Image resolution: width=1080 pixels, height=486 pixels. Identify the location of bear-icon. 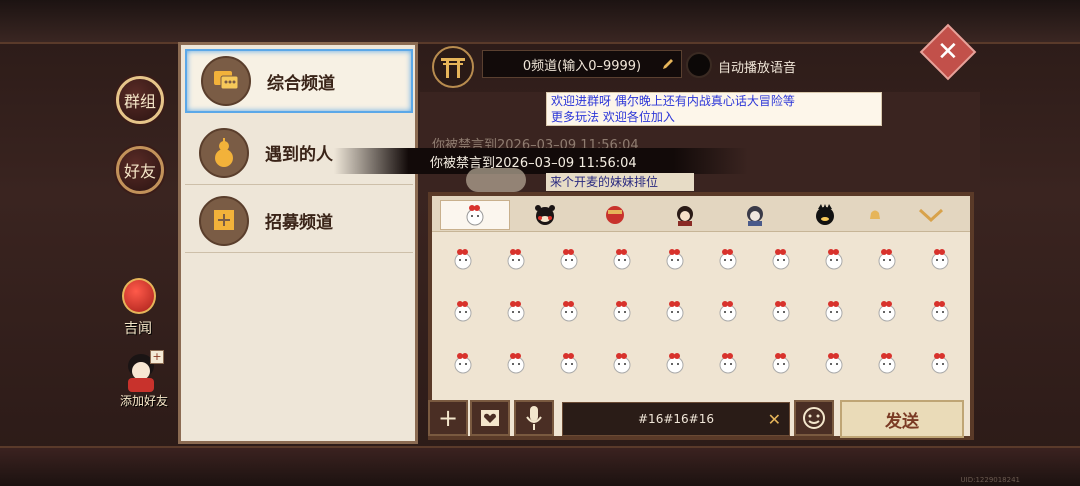
(545, 215).